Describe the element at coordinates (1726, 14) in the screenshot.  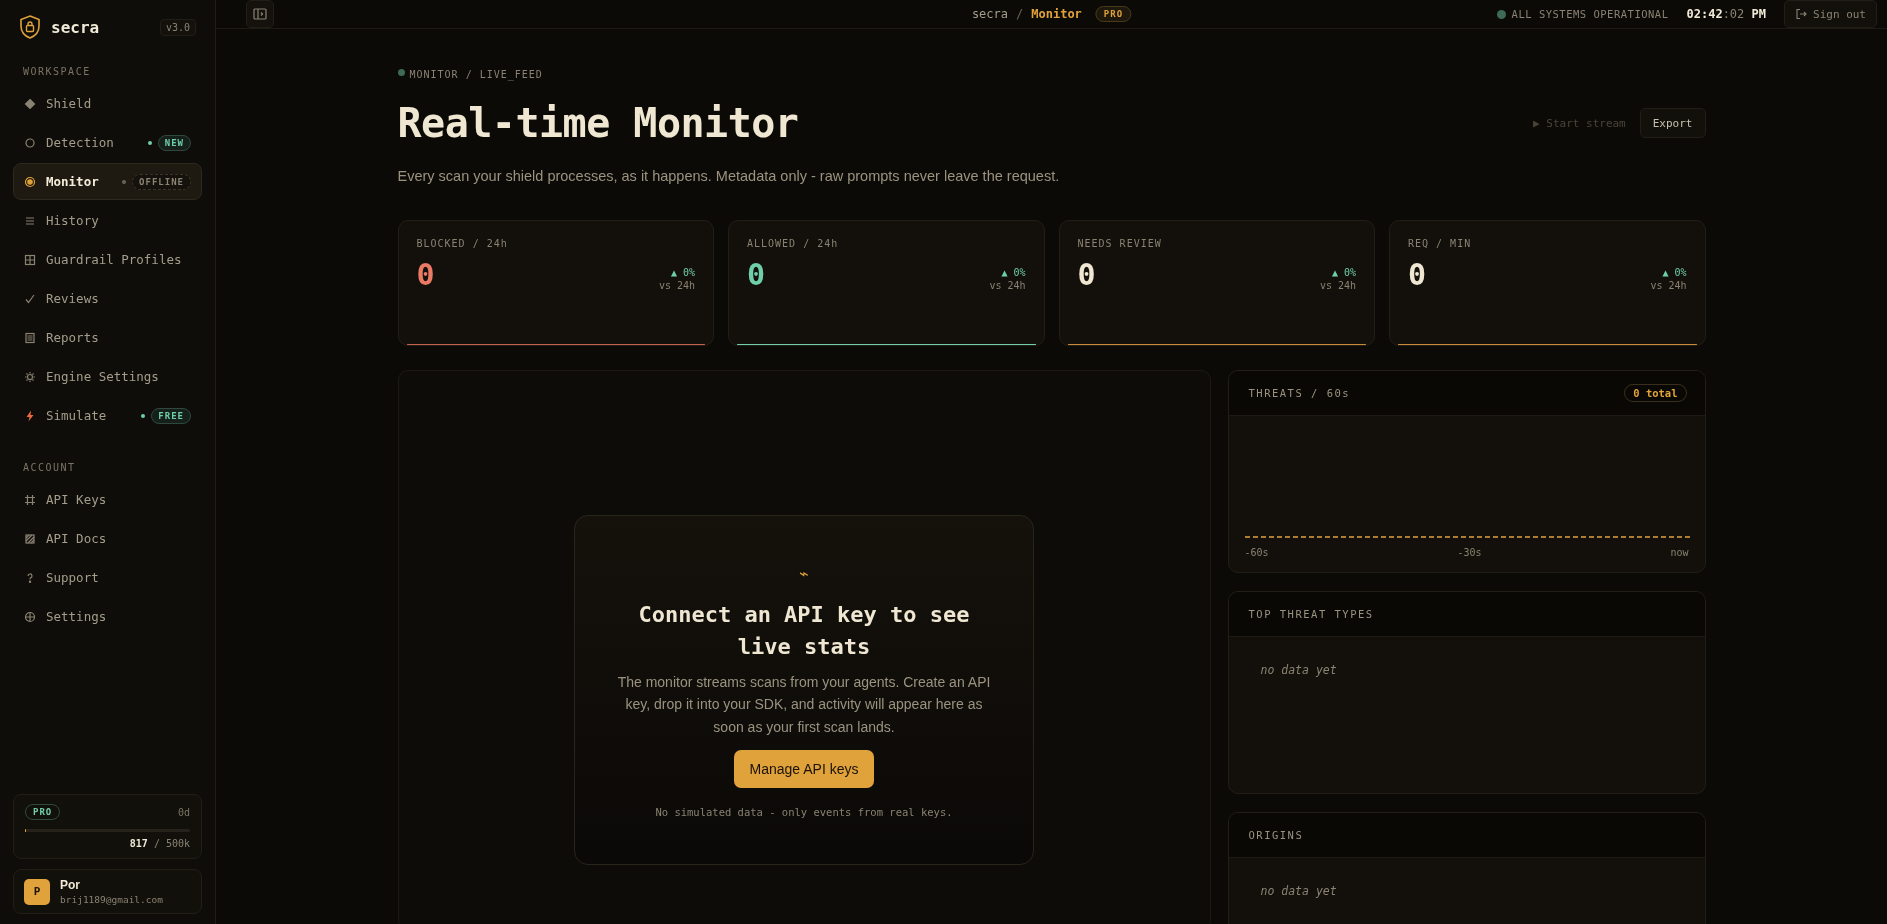
I see `clock: 02:42:02 PM` at that location.